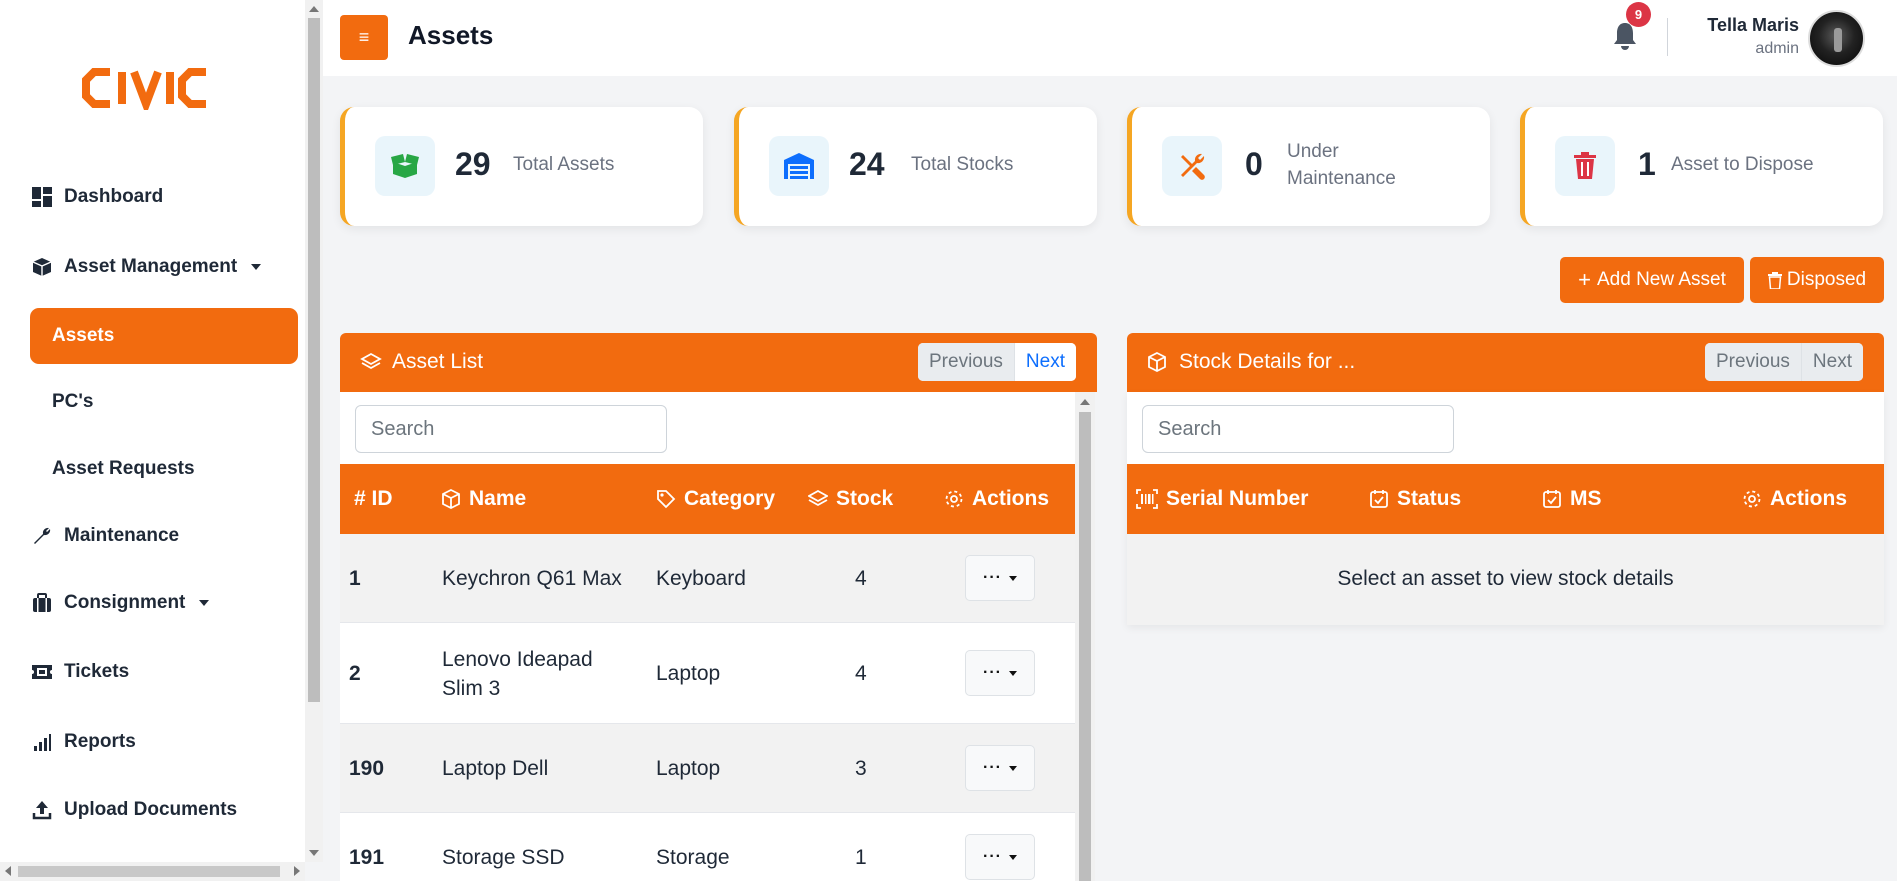 The image size is (1897, 881). I want to click on scroll-down-icon, so click(314, 853).